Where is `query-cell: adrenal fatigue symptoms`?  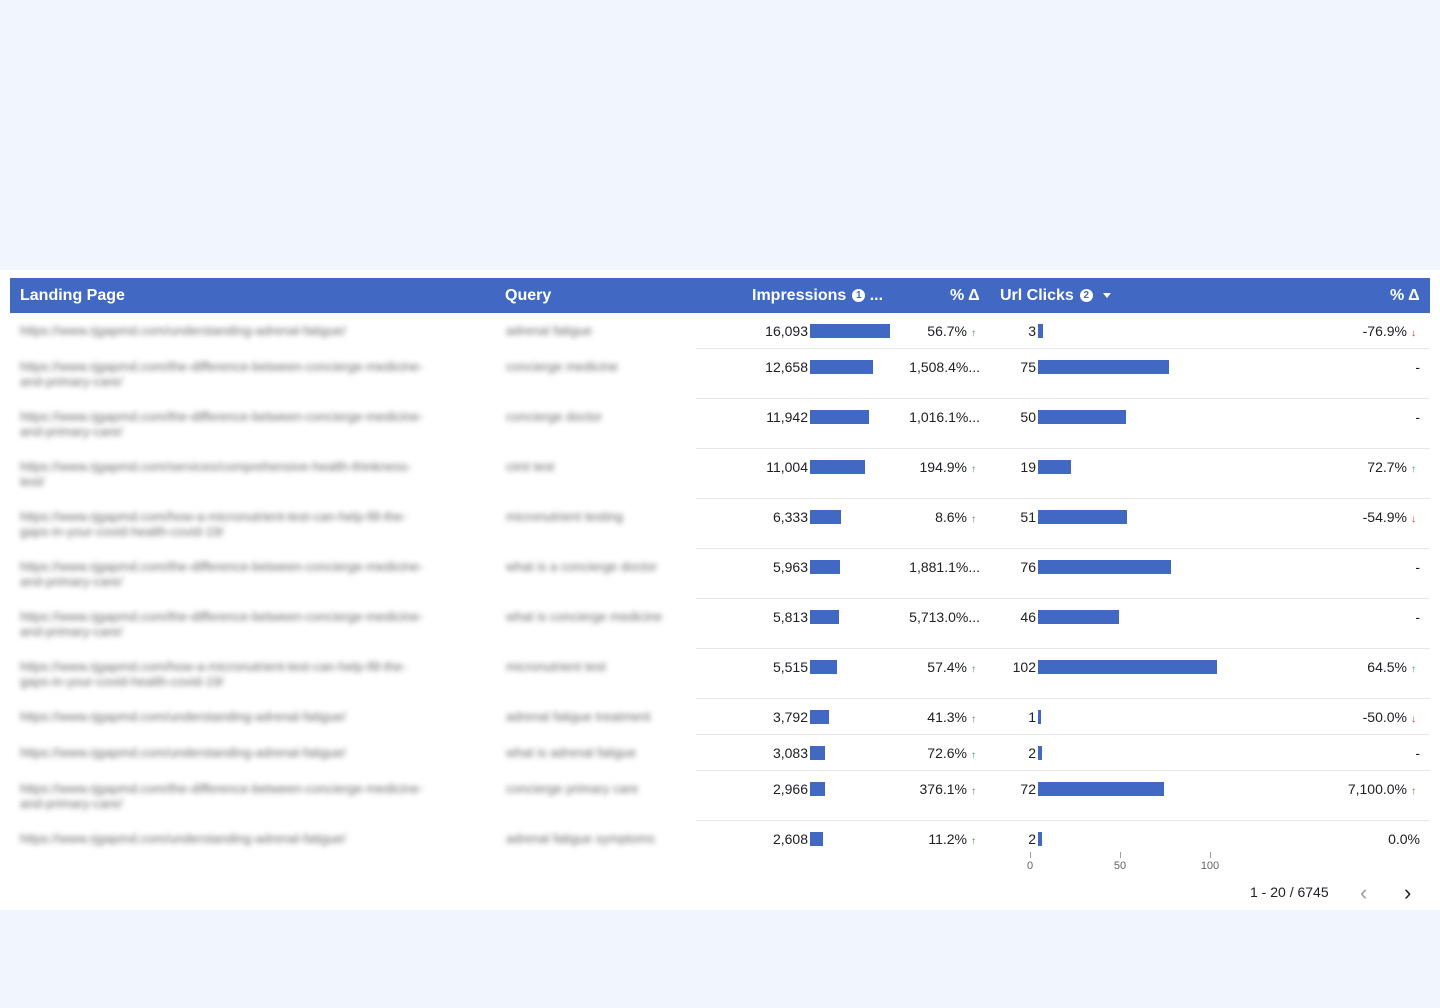
query-cell: adrenal fatigue symptoms is located at coordinates (580, 838).